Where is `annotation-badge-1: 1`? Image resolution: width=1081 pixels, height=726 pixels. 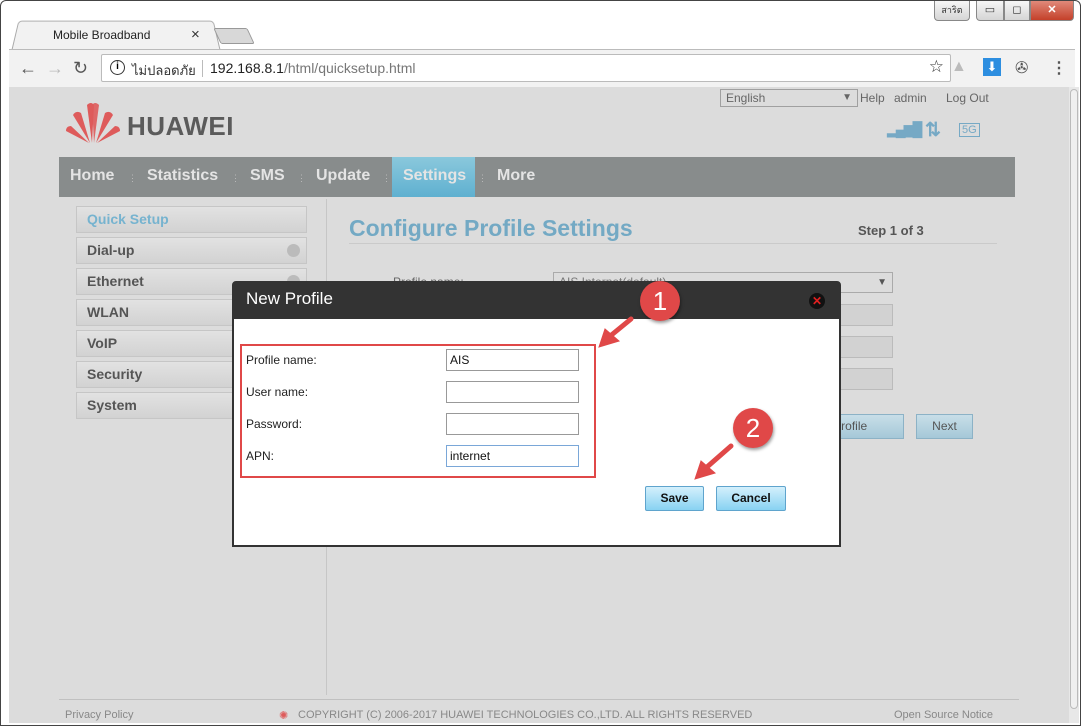 annotation-badge-1: 1 is located at coordinates (660, 301).